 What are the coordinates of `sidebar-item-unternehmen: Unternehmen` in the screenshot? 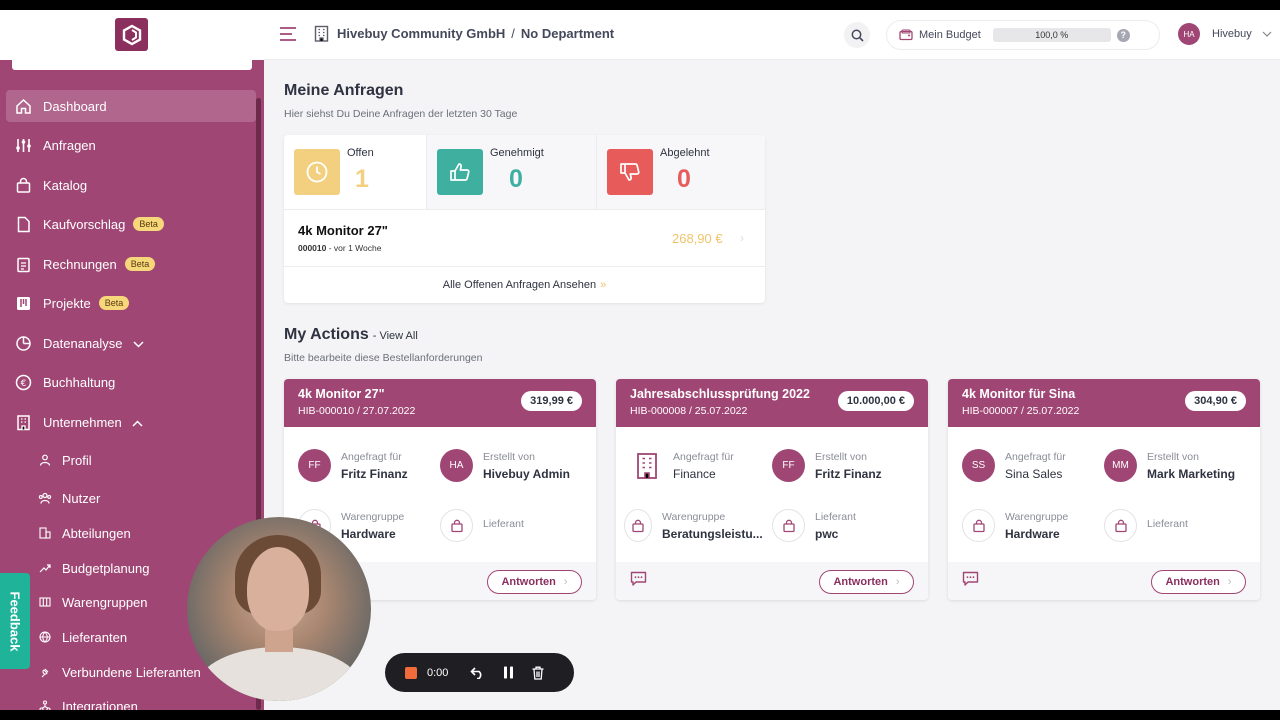 It's located at (131, 422).